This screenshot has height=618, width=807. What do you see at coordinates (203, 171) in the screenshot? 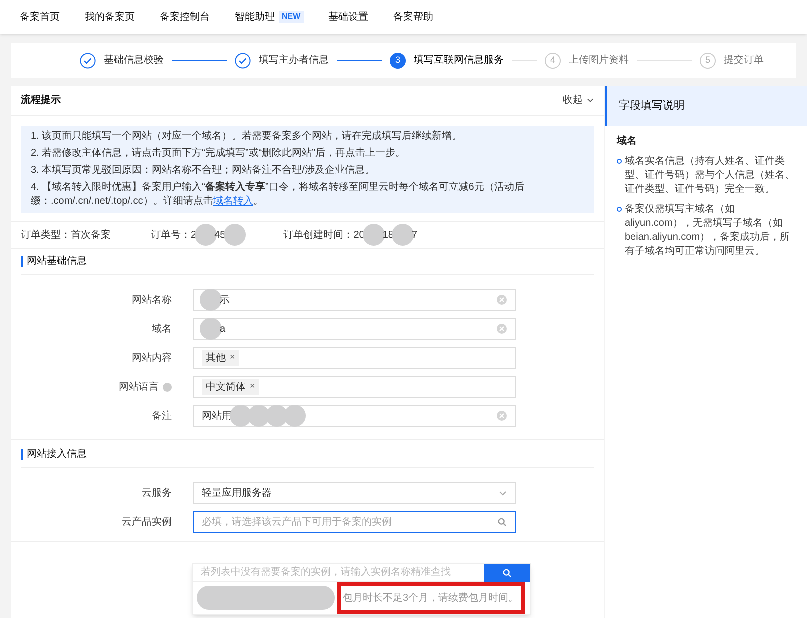
I see `tip-text: 3. 本填写页常见驳回原因：网站名称不合理；网站备注不合理/涉及企业信息。` at bounding box center [203, 171].